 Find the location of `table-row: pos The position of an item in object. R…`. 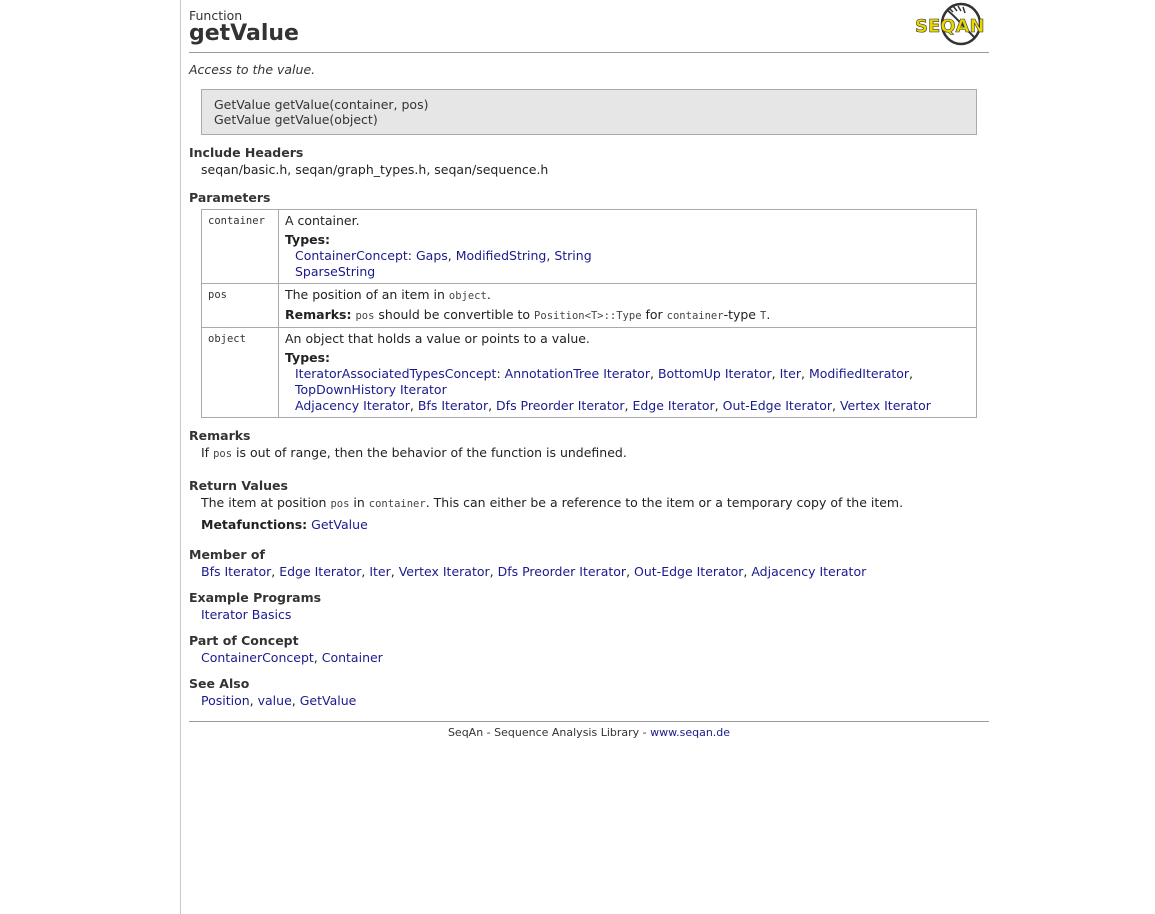

table-row: pos The position of an item in object. R… is located at coordinates (589, 305).